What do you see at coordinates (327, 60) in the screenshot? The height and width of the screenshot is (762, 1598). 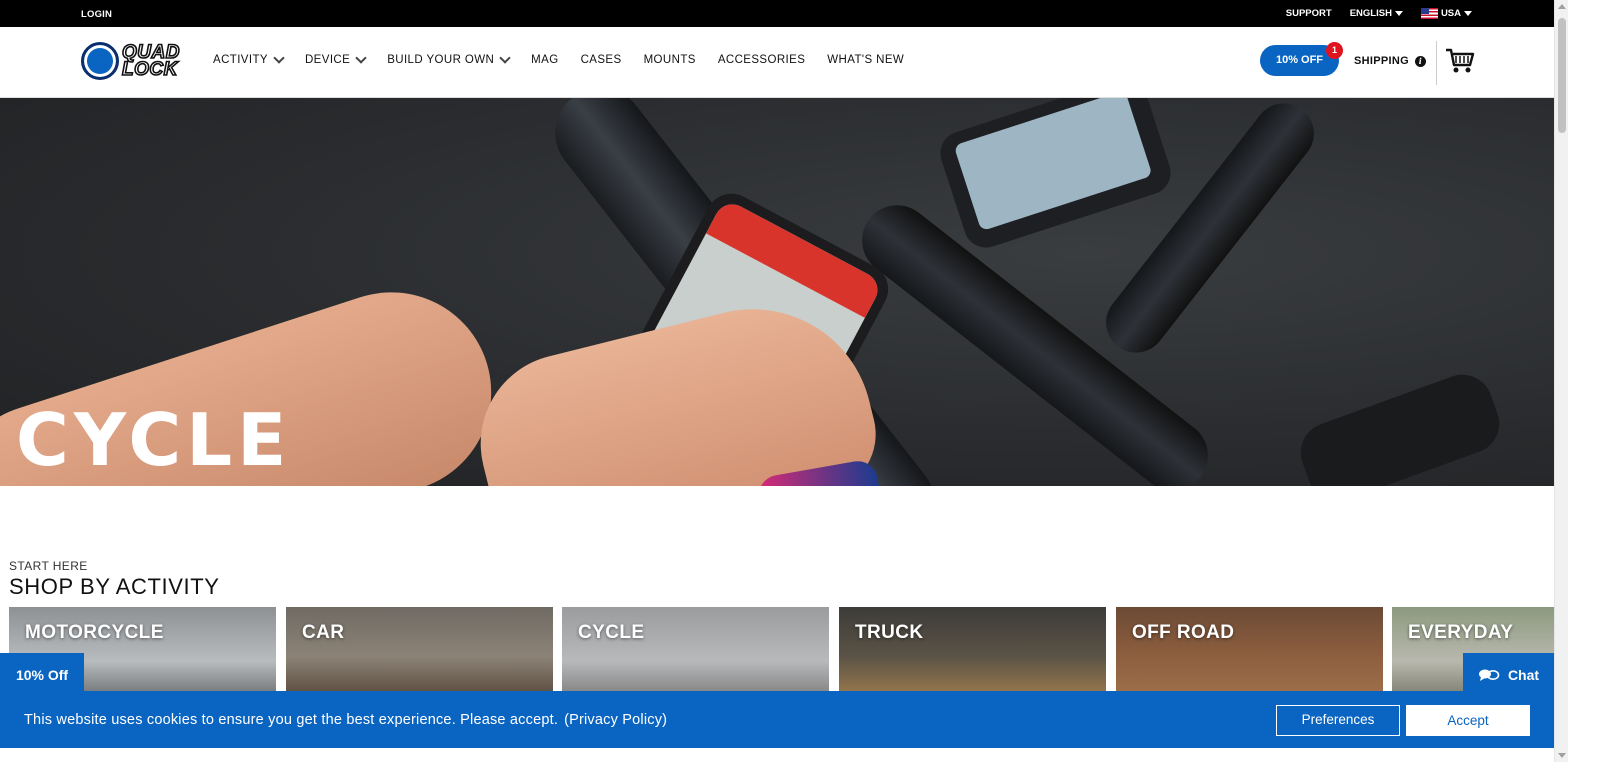 I see `nav-label: DEVICE` at bounding box center [327, 60].